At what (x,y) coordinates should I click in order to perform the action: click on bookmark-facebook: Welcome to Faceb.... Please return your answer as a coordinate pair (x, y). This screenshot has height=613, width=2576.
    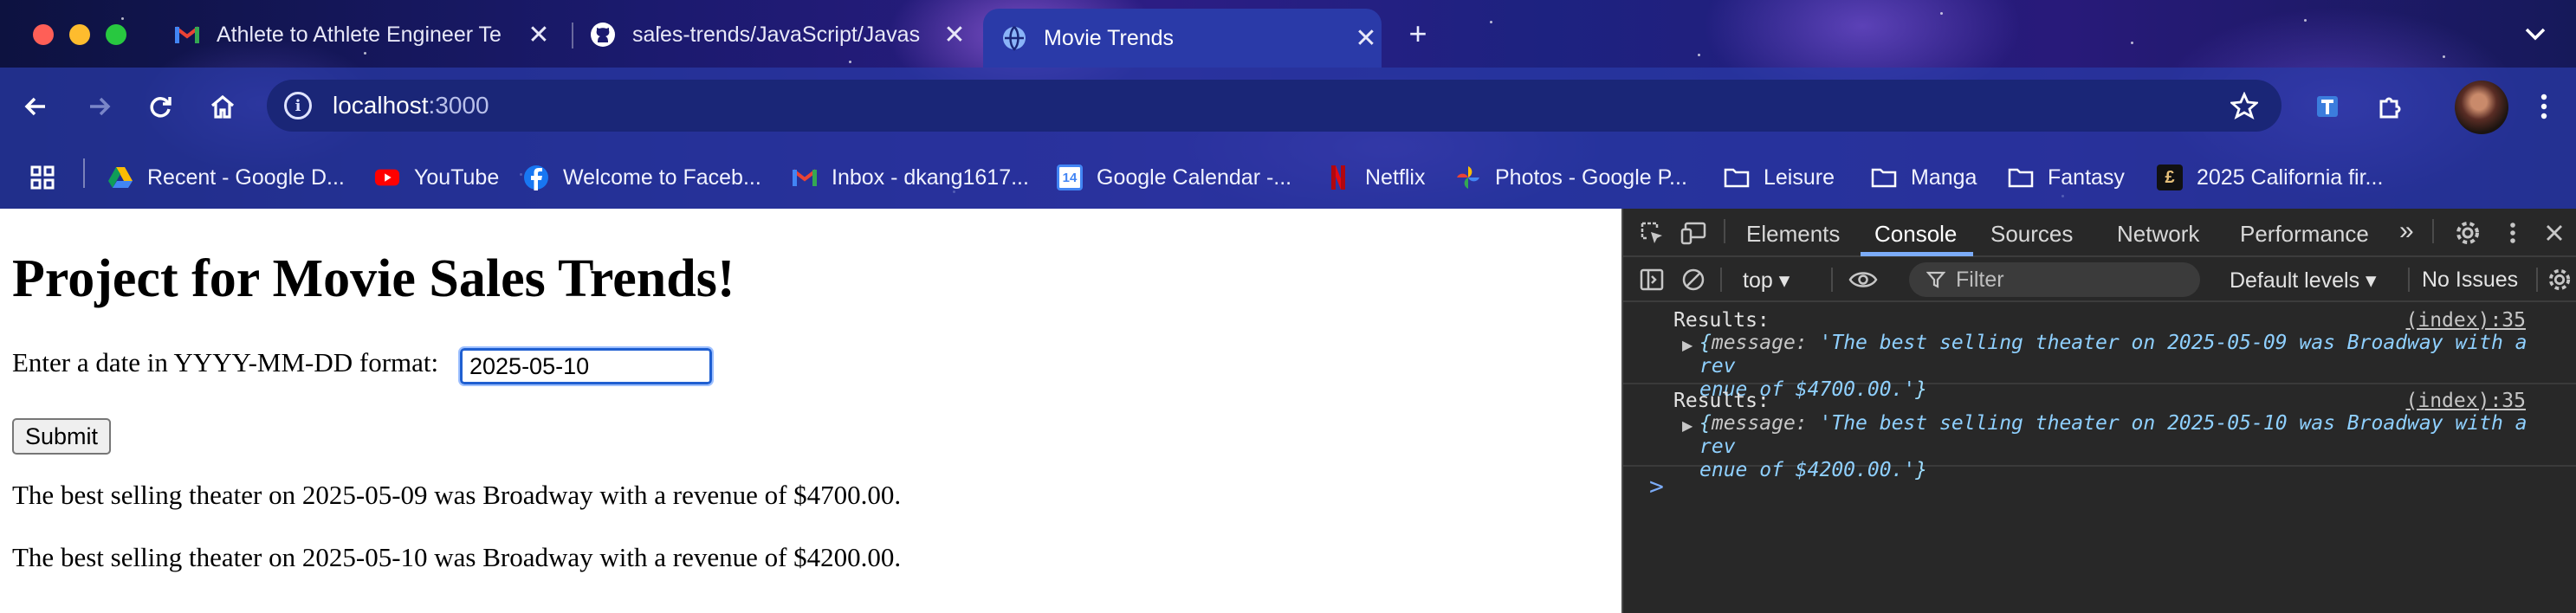
    Looking at the image, I should click on (642, 177).